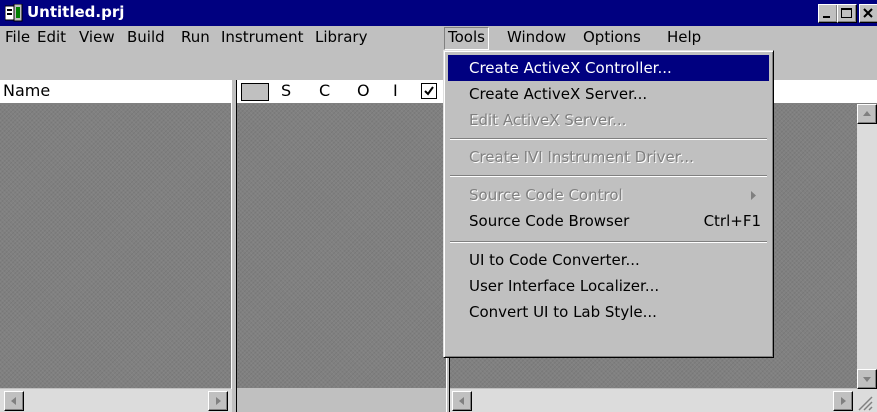  I want to click on menu-file-label: File, so click(18, 37).